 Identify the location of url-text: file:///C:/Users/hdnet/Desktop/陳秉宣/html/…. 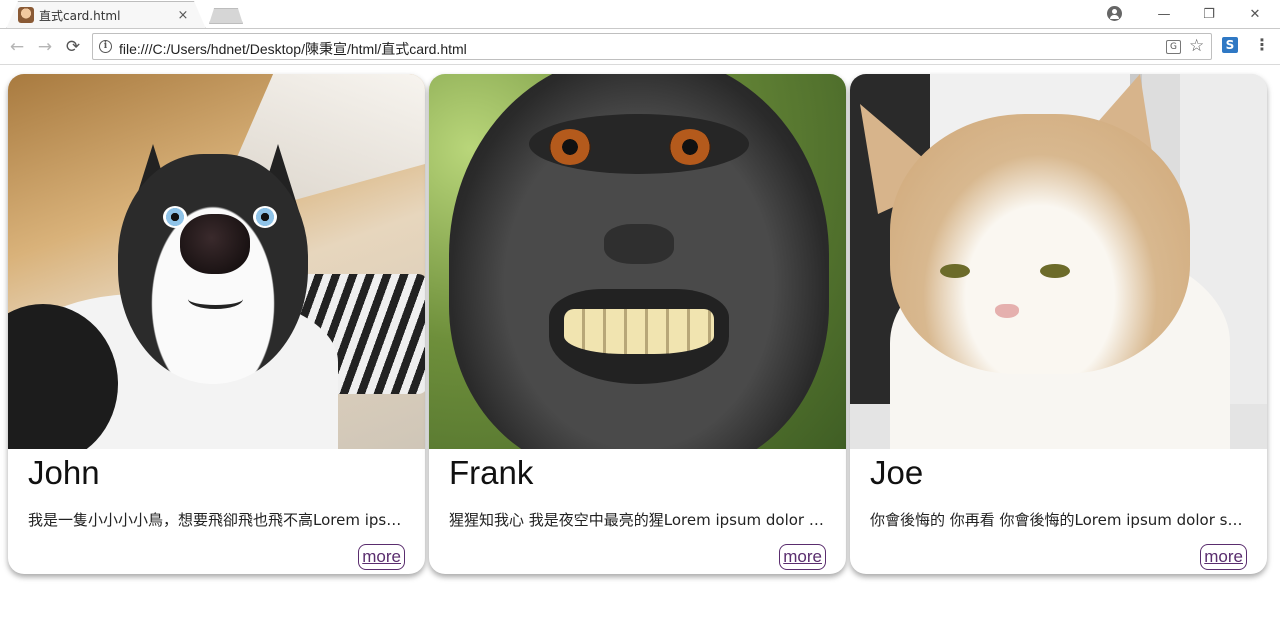
(293, 49).